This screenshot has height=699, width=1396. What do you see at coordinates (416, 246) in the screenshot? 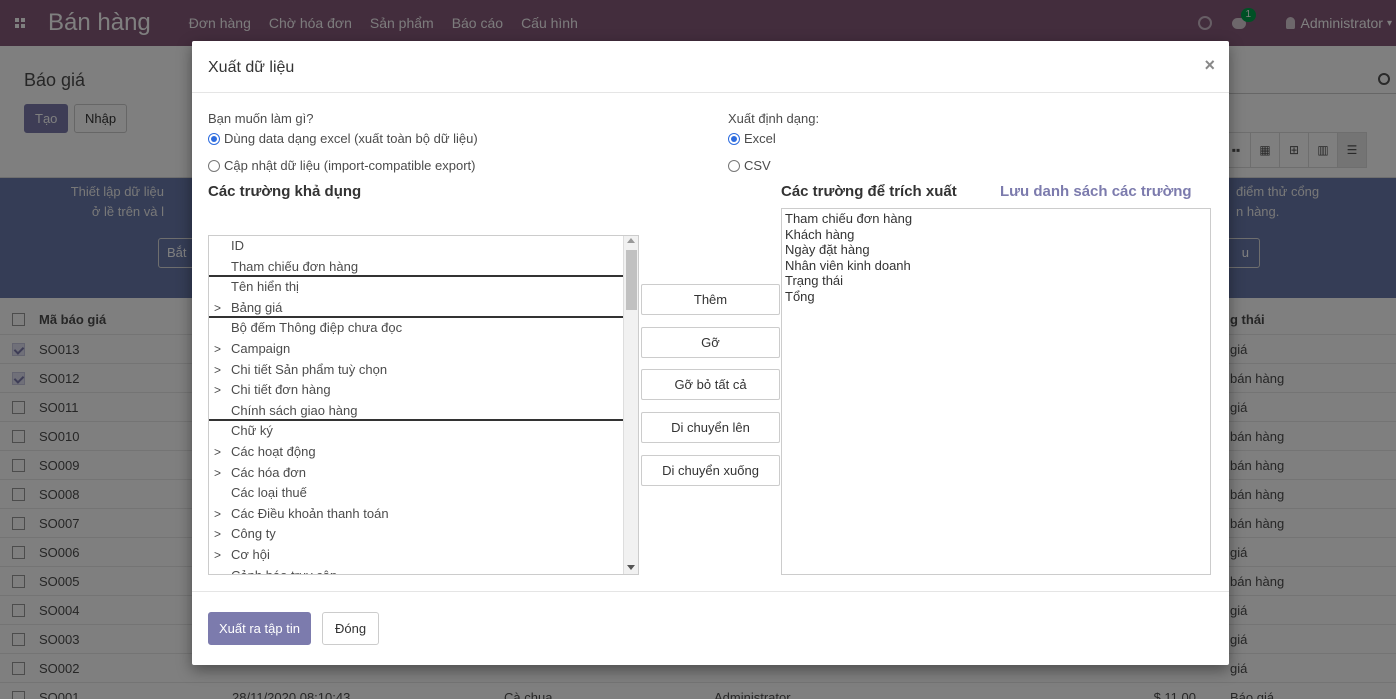
I see `list-item: ID` at bounding box center [416, 246].